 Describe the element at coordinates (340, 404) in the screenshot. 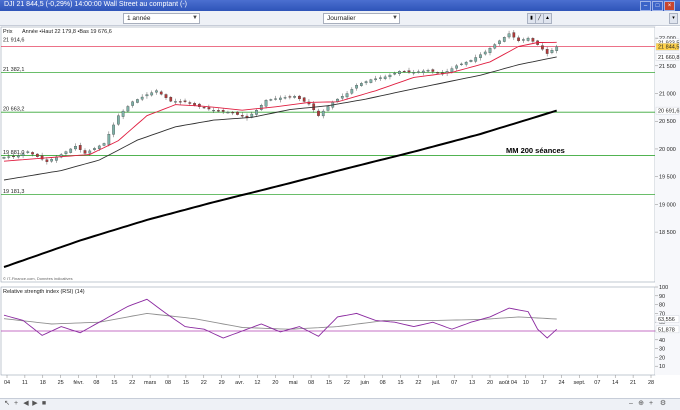

I see `status-bar: ↖ + ◀ ▶ ■ – ⊕ + ⚙` at that location.